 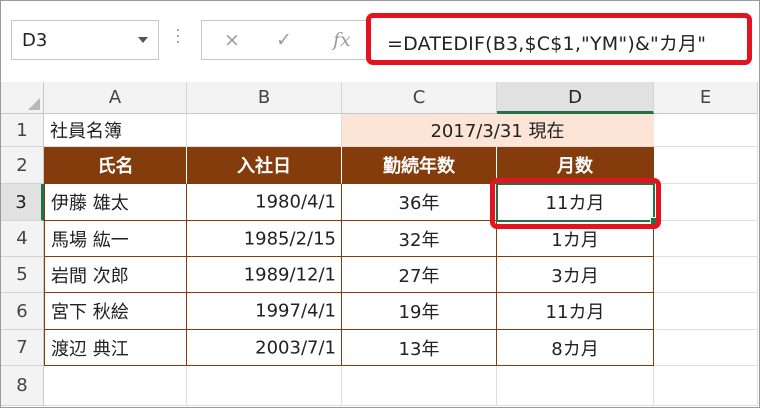 I want to click on cell-a7: 渡辺 典江, so click(x=115, y=348).